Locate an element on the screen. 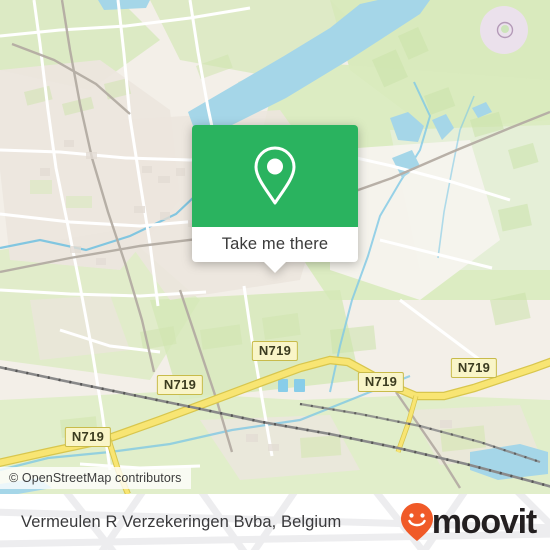 The height and width of the screenshot is (550, 550). callout-pointer is located at coordinates (275, 267).